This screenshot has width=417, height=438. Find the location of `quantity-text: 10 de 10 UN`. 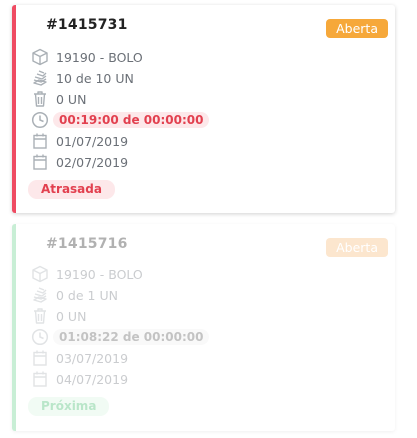

quantity-text: 10 de 10 UN is located at coordinates (95, 78).